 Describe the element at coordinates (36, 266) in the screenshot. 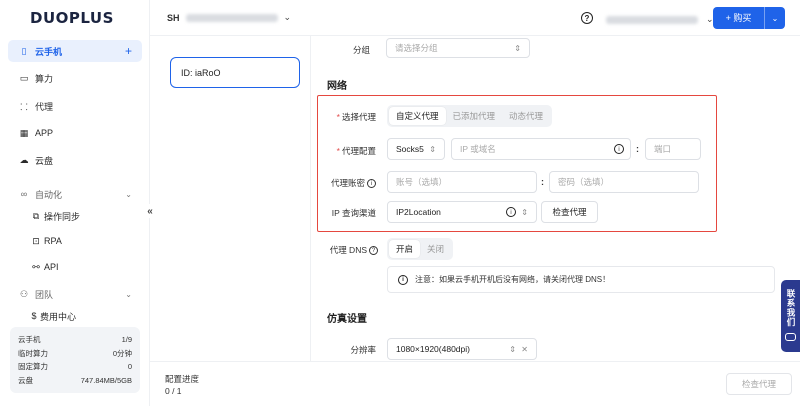

I see `api-icon: ⚯` at that location.